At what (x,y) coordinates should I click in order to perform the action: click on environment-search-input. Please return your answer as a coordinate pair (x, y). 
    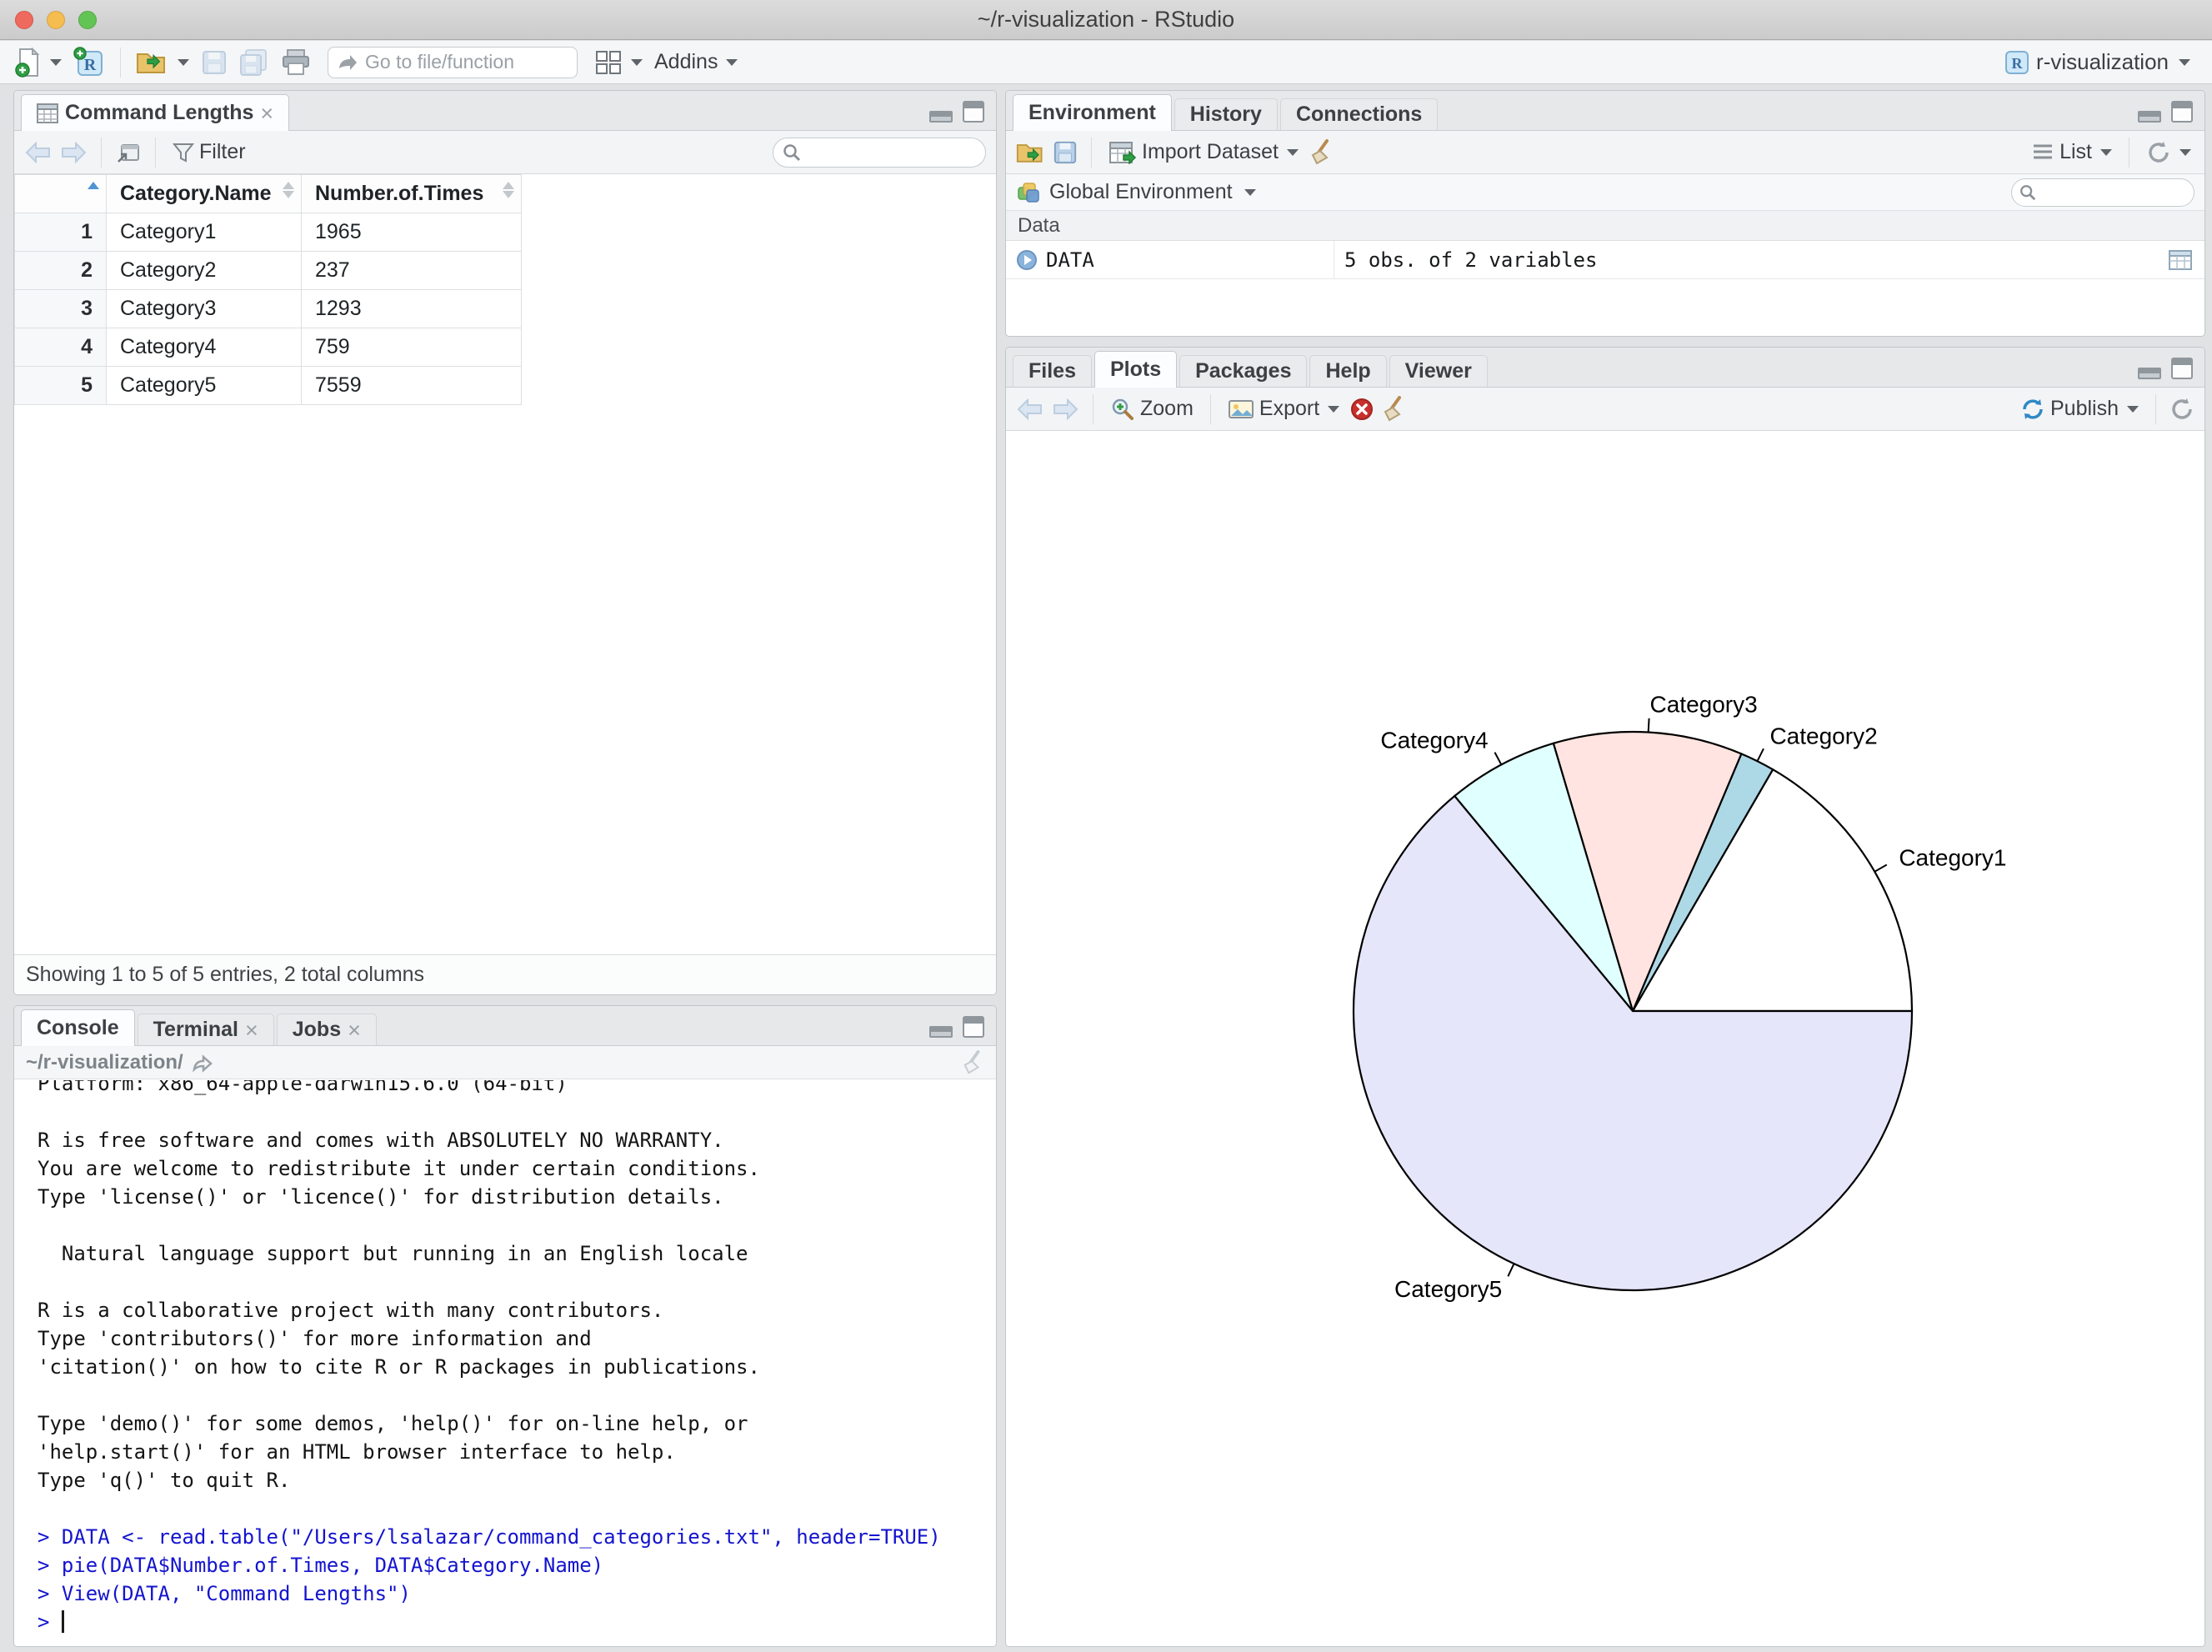
    Looking at the image, I should click on (2120, 192).